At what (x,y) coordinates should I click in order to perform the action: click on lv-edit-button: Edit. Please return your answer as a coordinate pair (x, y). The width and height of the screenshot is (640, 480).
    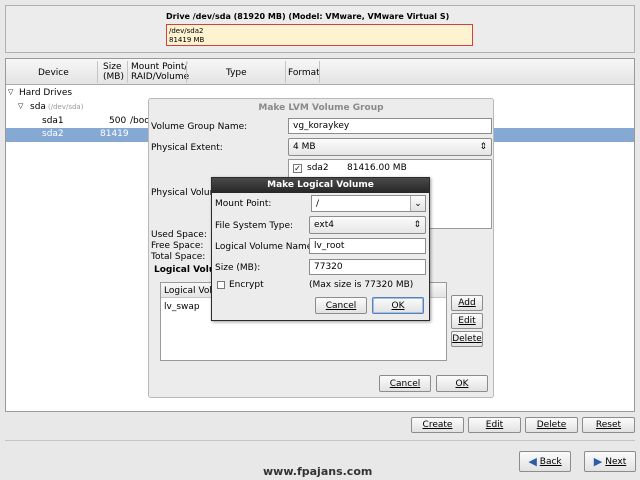
    Looking at the image, I should click on (467, 321).